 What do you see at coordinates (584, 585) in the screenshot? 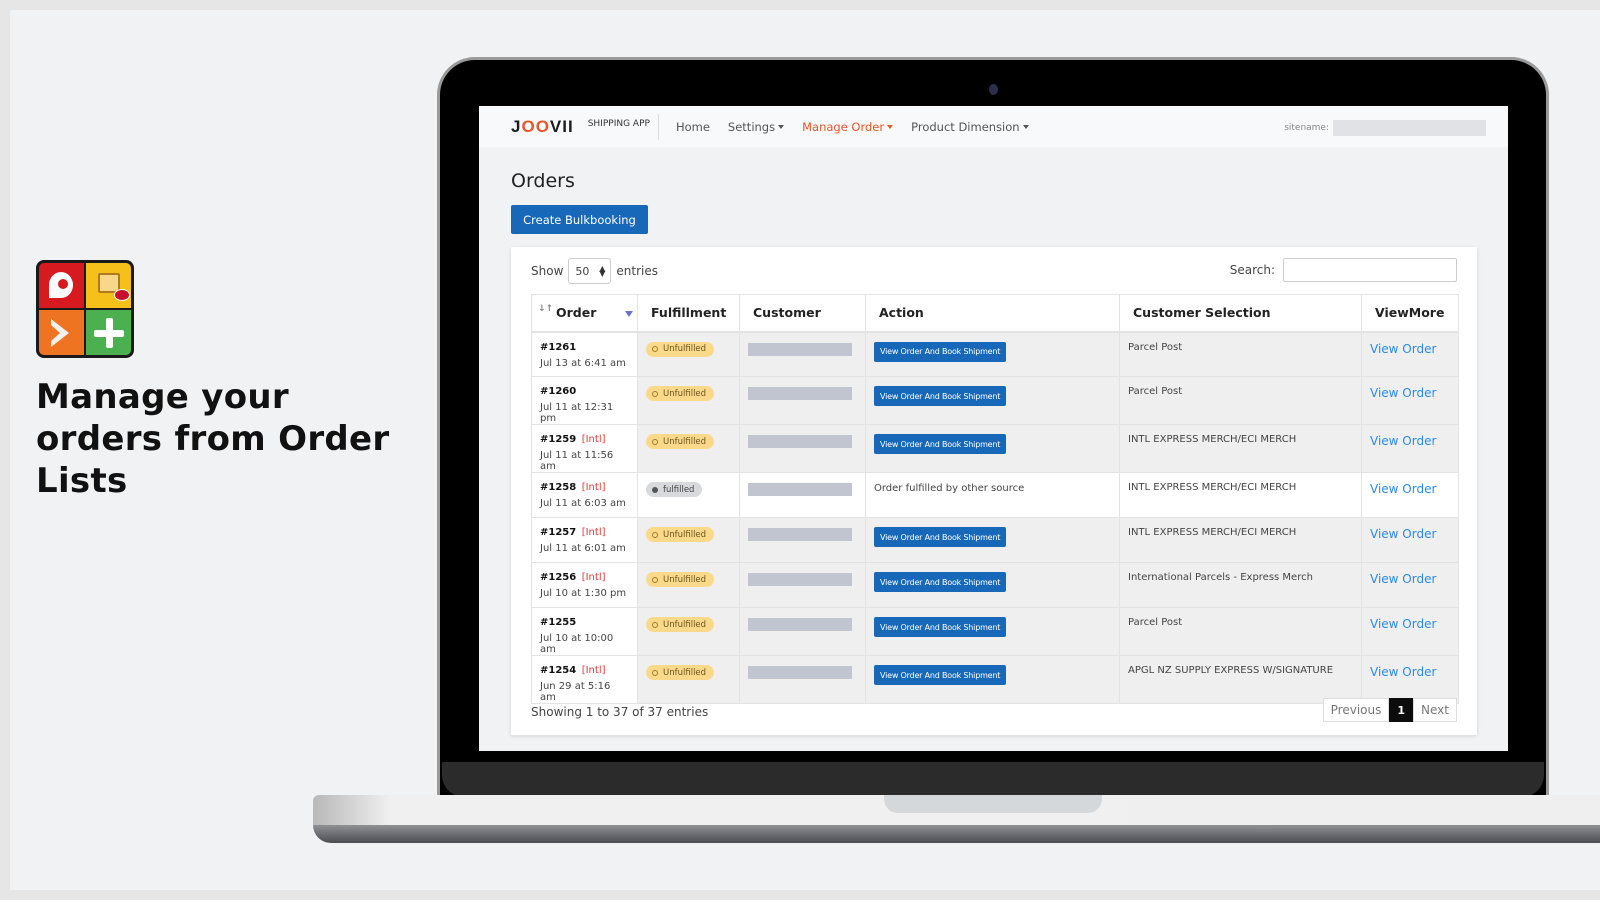
I see `order-cell: #1256 [Intl] Jul 10 at 1:30 pm` at bounding box center [584, 585].